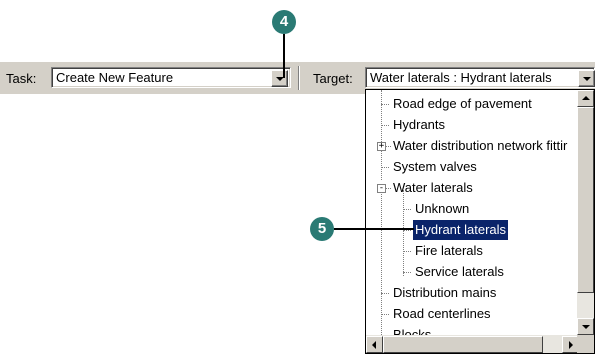 Image resolution: width=595 pixels, height=355 pixels. Describe the element at coordinates (115, 77) in the screenshot. I see `task-value: Create New Feature` at that location.